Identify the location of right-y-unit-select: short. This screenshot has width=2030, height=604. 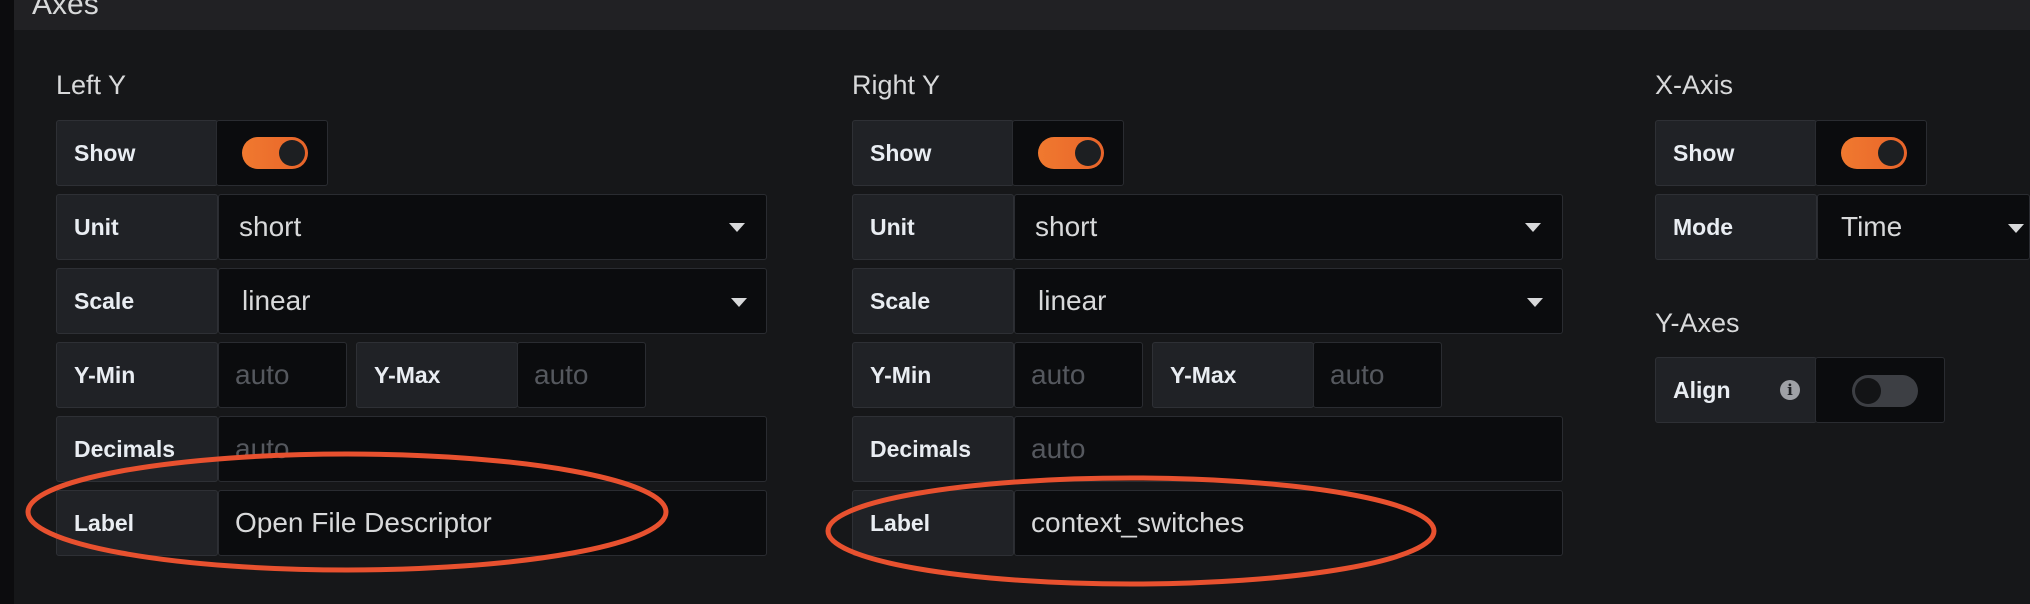
(1288, 227).